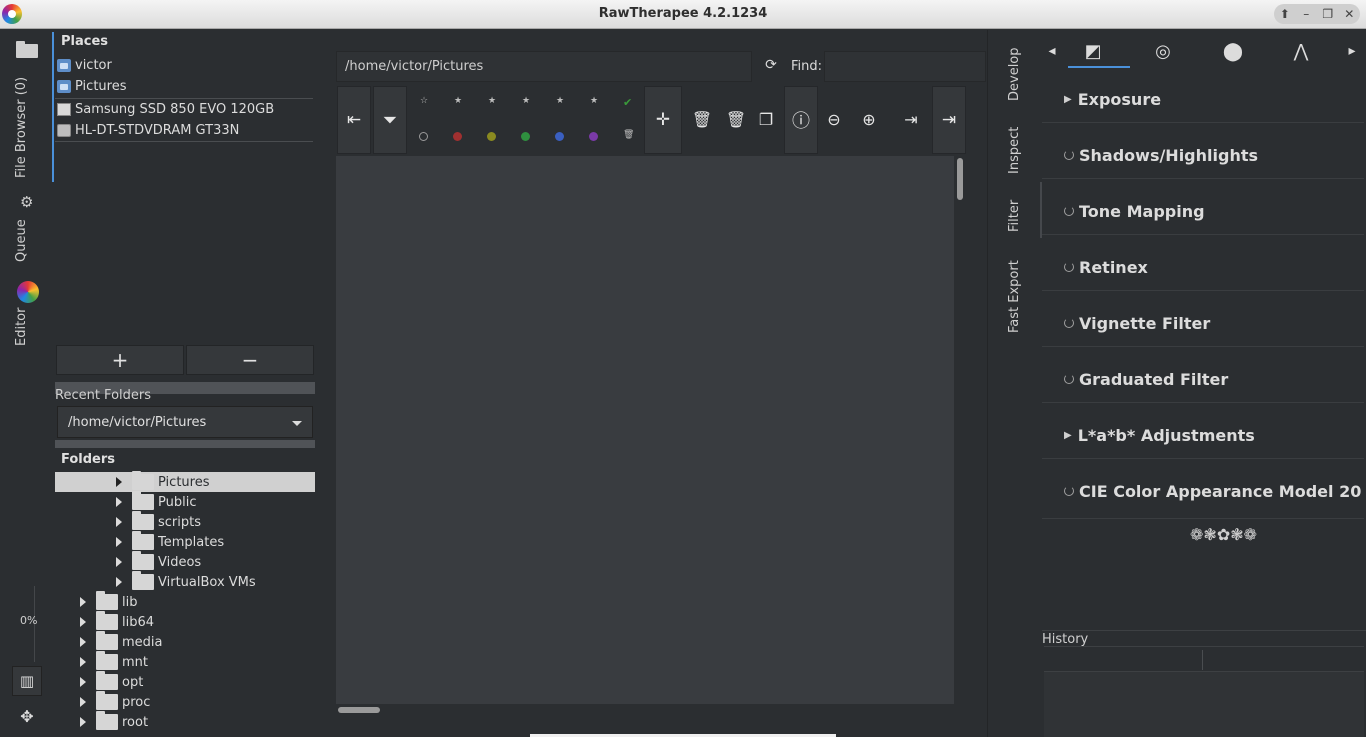 This screenshot has width=1366, height=737. What do you see at coordinates (869, 120) in the screenshot?
I see `zoom-in-icon: ⊕` at bounding box center [869, 120].